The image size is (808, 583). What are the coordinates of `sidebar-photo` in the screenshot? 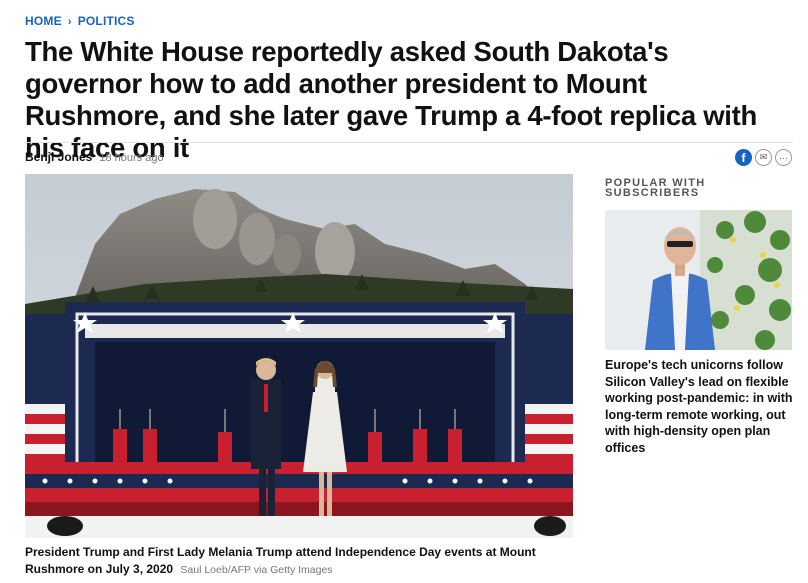 It's located at (698, 280).